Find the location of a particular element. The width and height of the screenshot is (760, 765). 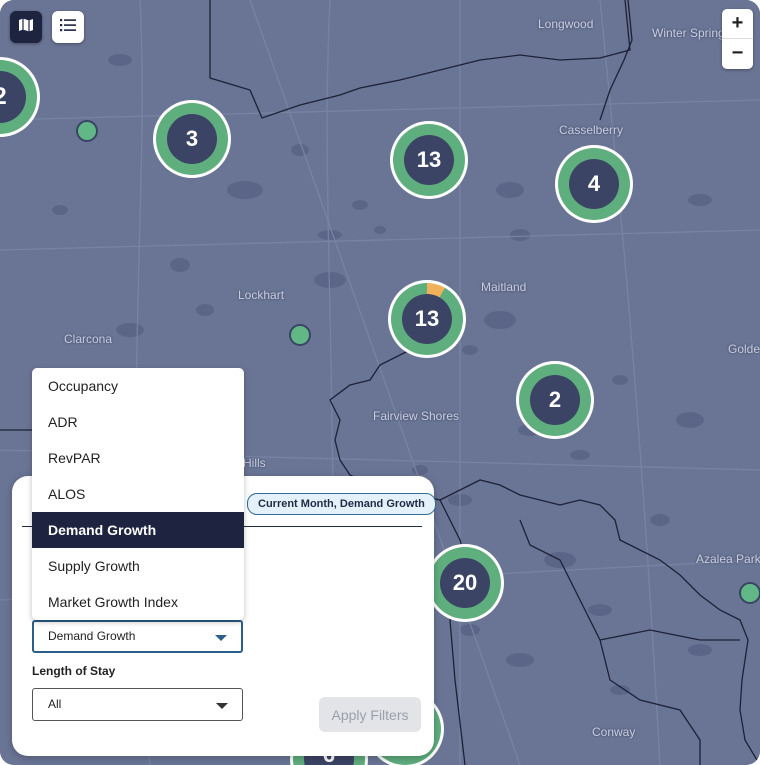

cluster-marker: 4 is located at coordinates (594, 184).